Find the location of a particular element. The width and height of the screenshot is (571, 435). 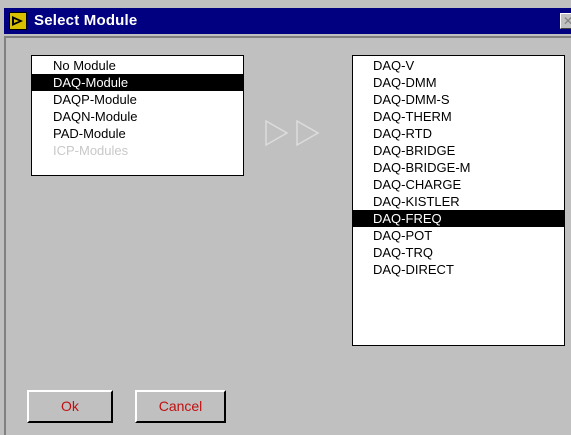

list-item: DAQ-FREQ is located at coordinates (458, 218).